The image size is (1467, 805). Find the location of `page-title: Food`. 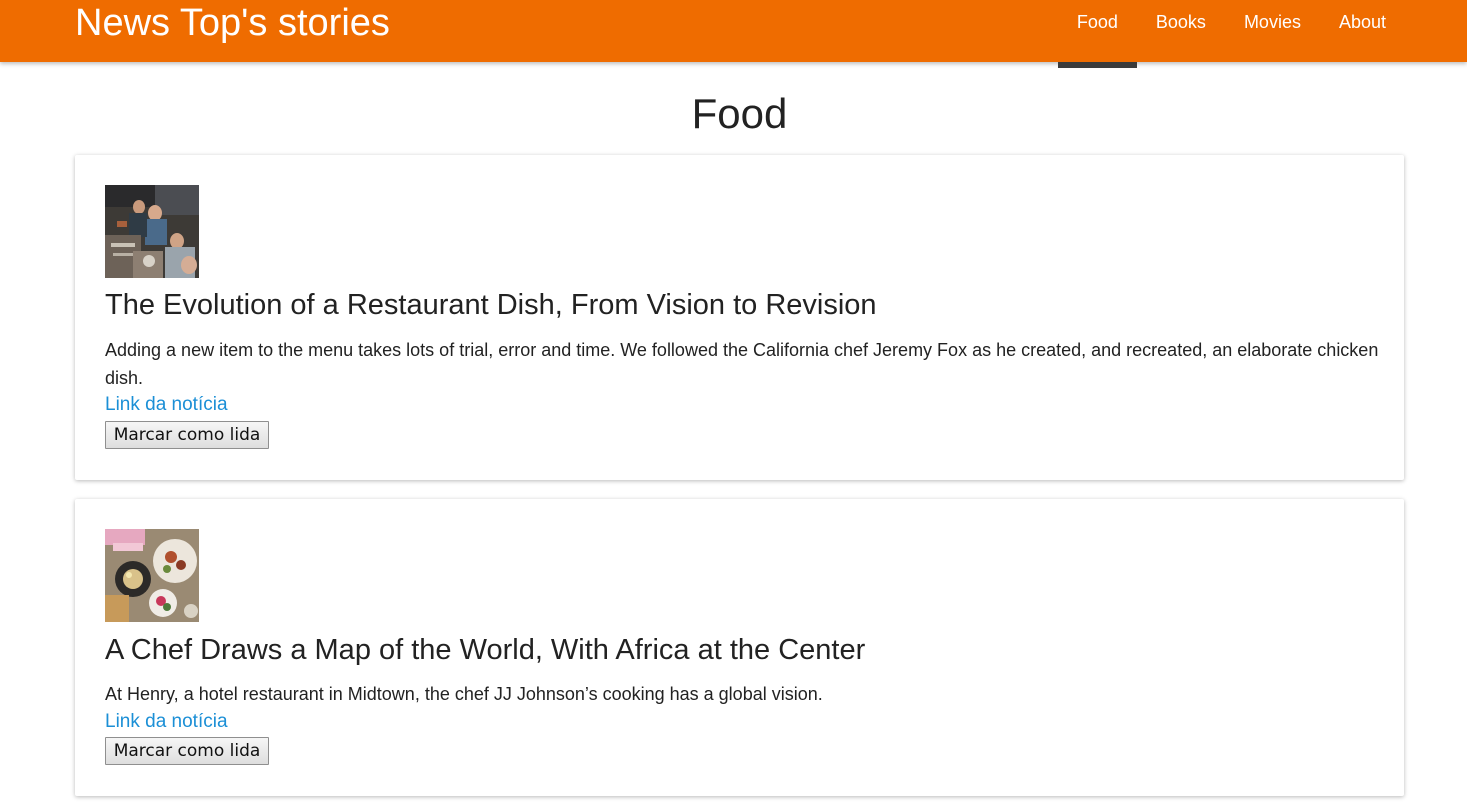

page-title: Food is located at coordinates (739, 113).